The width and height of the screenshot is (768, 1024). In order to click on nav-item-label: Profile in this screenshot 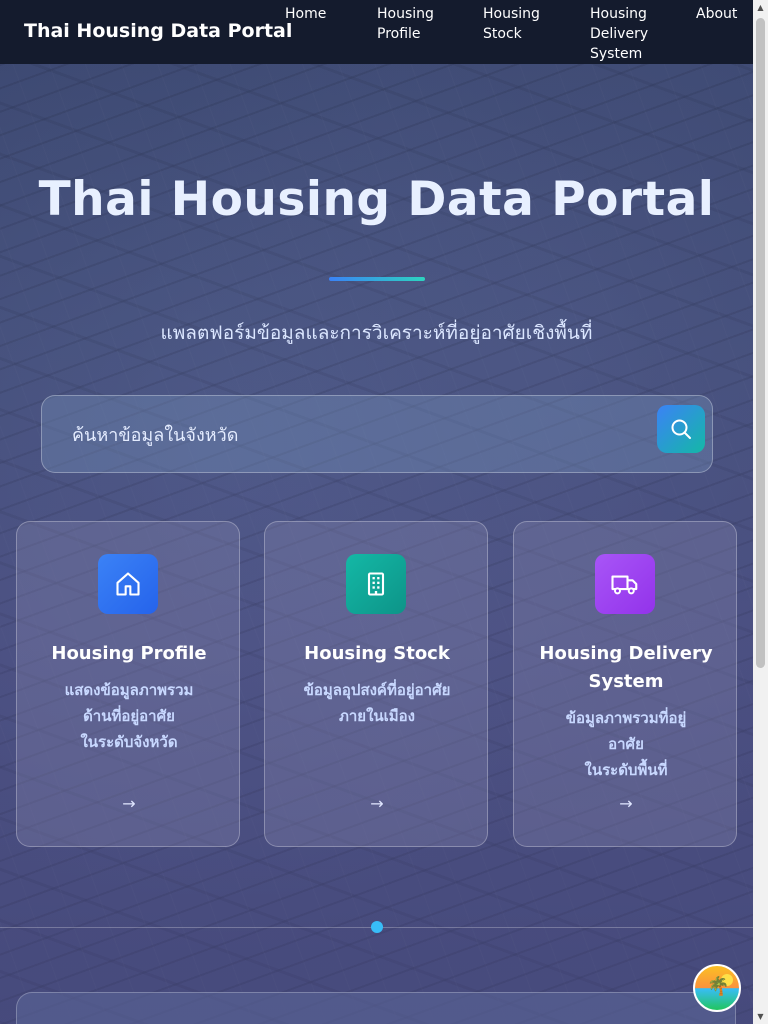, I will do `click(399, 34)`.